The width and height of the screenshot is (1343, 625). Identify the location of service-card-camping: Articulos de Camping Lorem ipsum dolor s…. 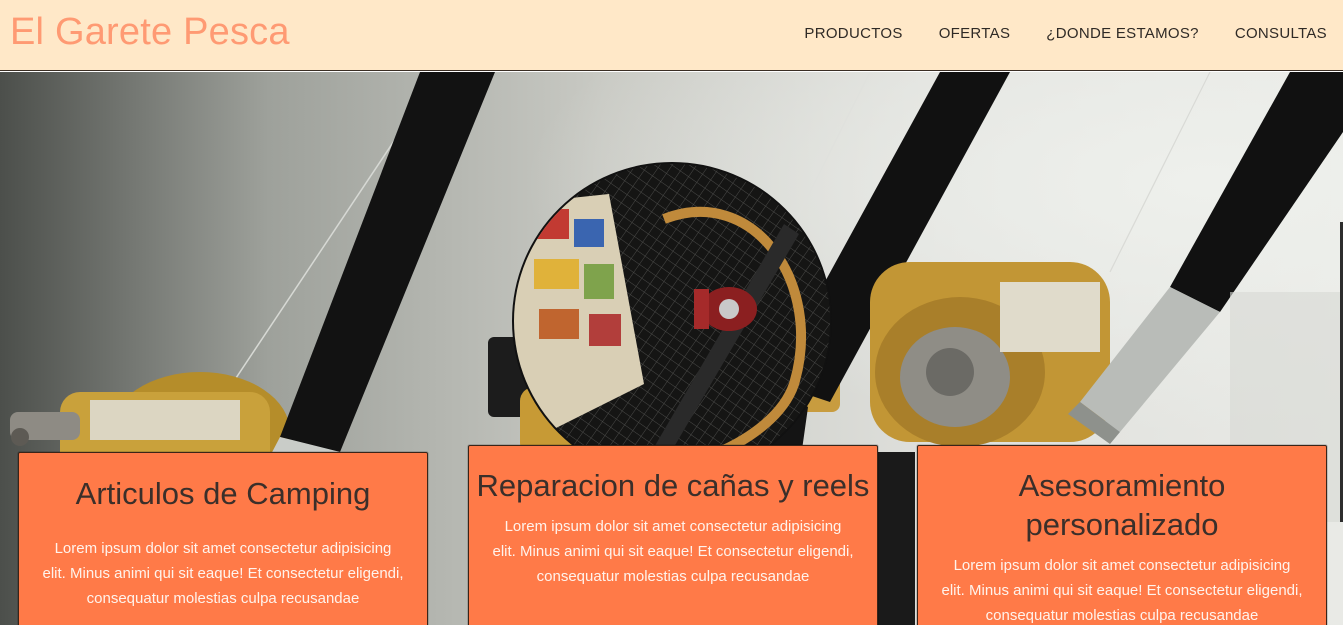
(223, 538).